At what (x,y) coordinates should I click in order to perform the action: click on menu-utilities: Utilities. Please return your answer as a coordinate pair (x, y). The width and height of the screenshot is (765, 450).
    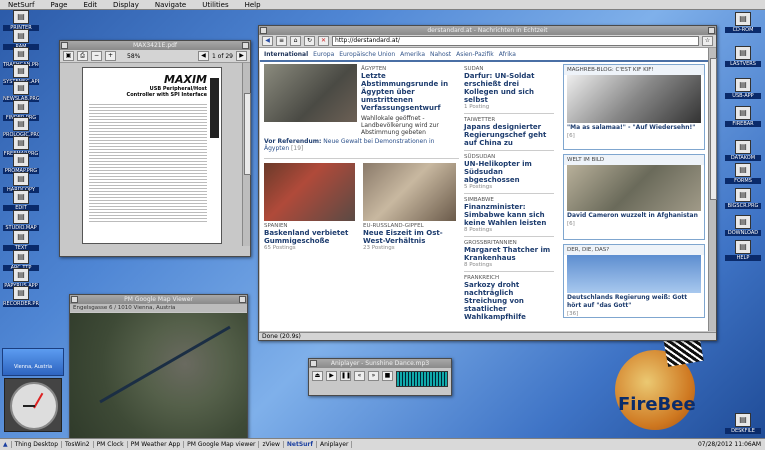
    Looking at the image, I should click on (215, 5).